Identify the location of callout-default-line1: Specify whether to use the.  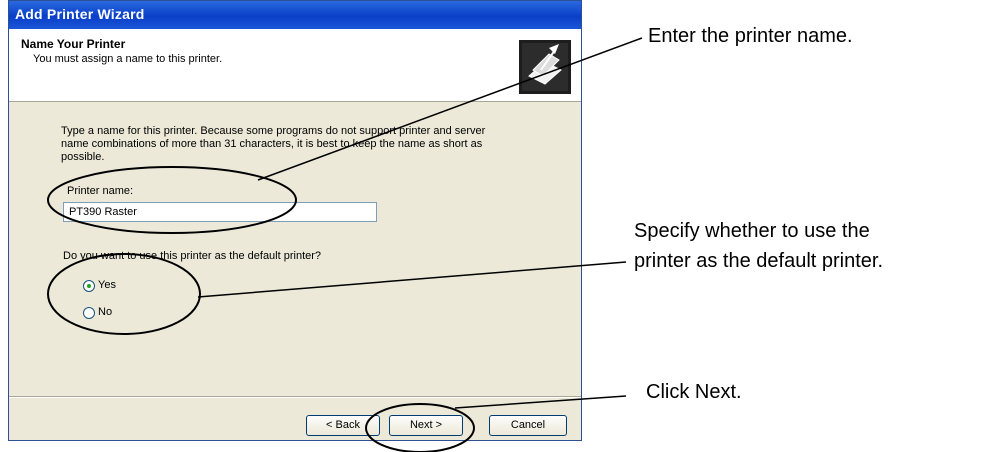
(752, 231).